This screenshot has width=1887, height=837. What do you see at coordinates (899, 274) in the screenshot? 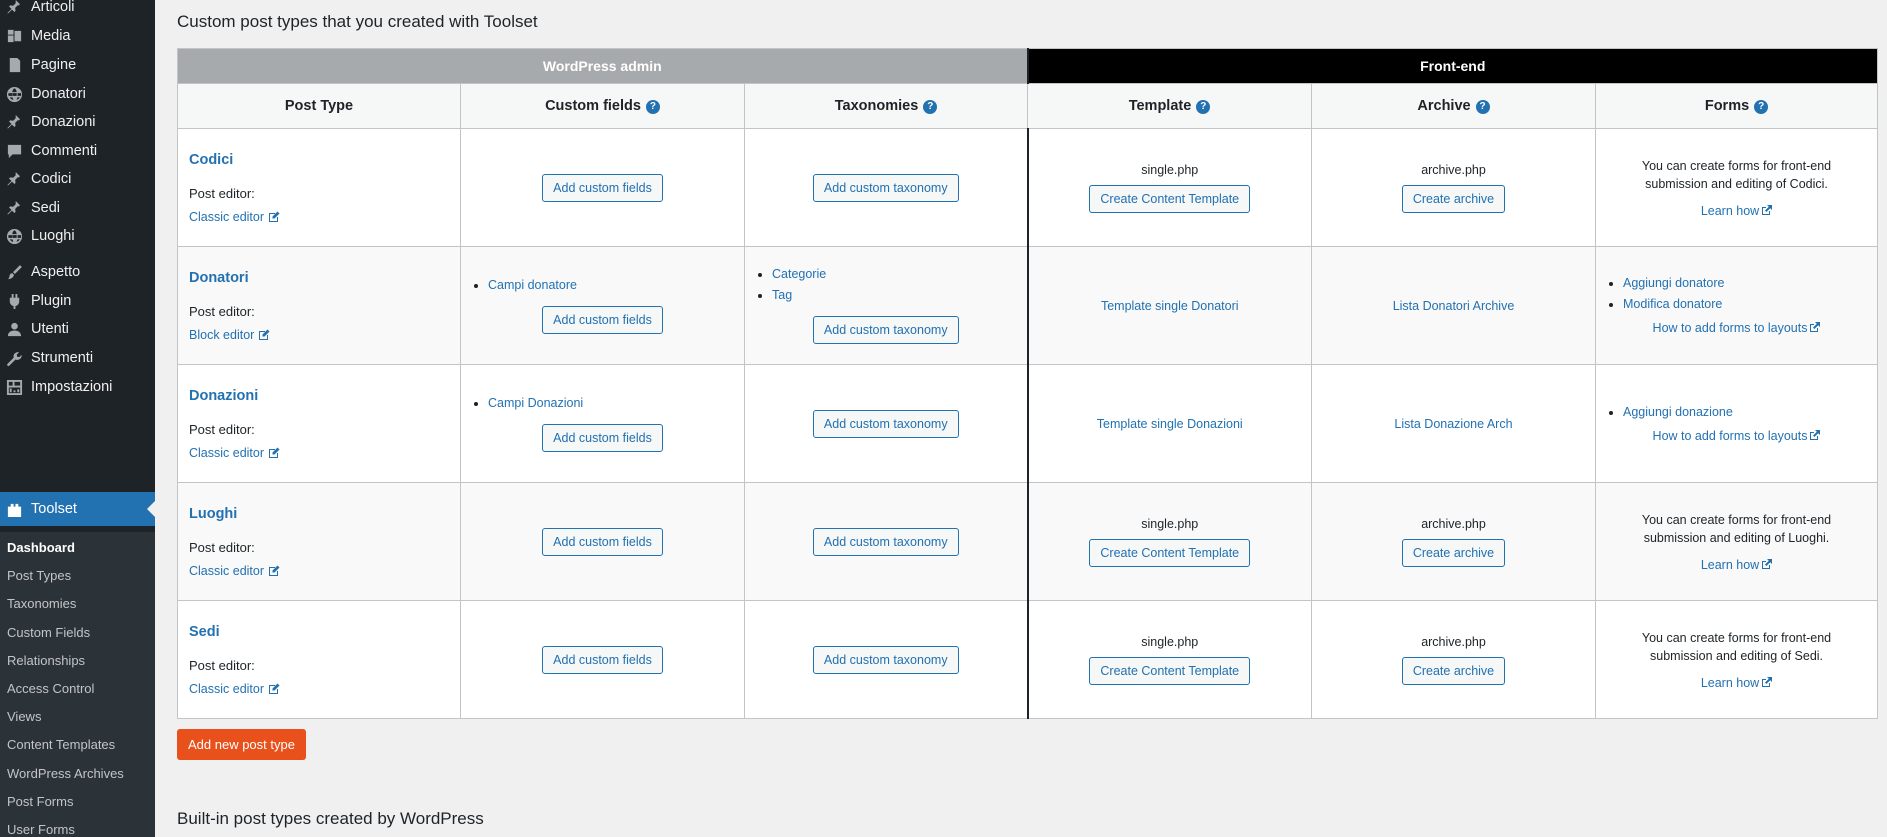
I see `taxonomy-link: Categorie` at bounding box center [899, 274].